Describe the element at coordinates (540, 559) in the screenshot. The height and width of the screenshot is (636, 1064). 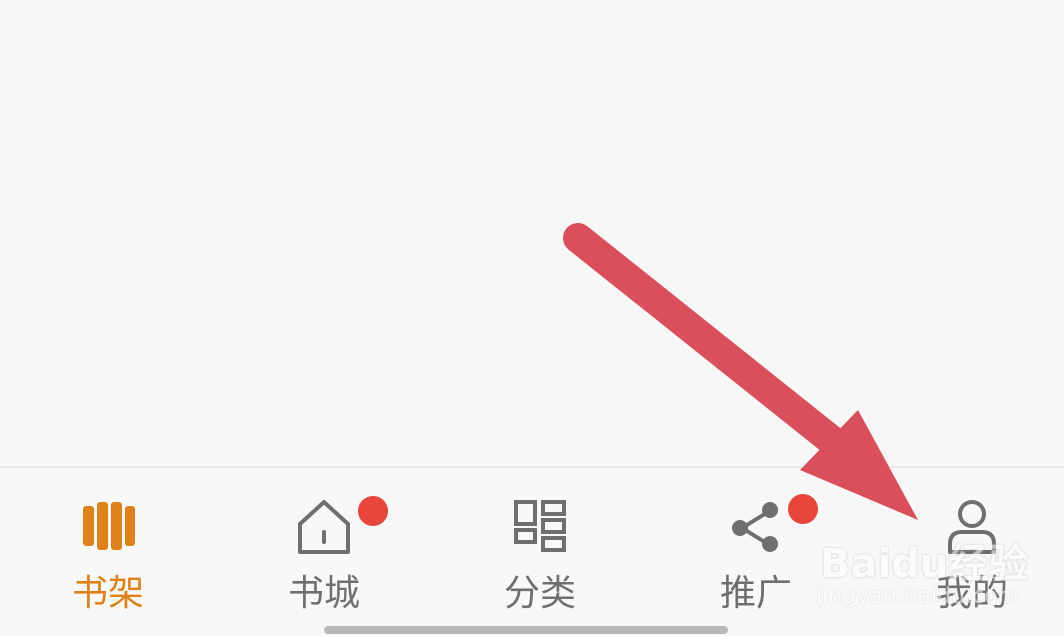
I see `tab-category: 分类` at that location.